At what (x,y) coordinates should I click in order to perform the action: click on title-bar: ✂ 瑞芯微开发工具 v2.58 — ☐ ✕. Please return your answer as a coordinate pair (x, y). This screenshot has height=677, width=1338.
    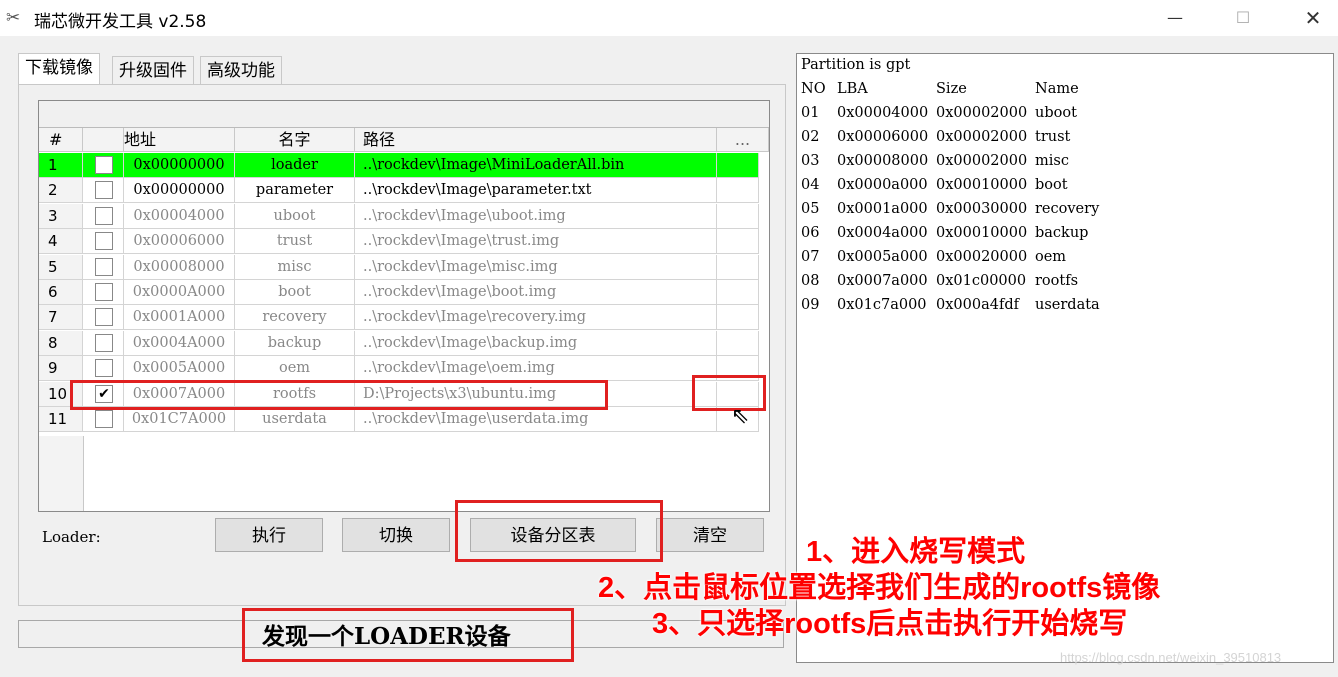
    Looking at the image, I should click on (669, 18).